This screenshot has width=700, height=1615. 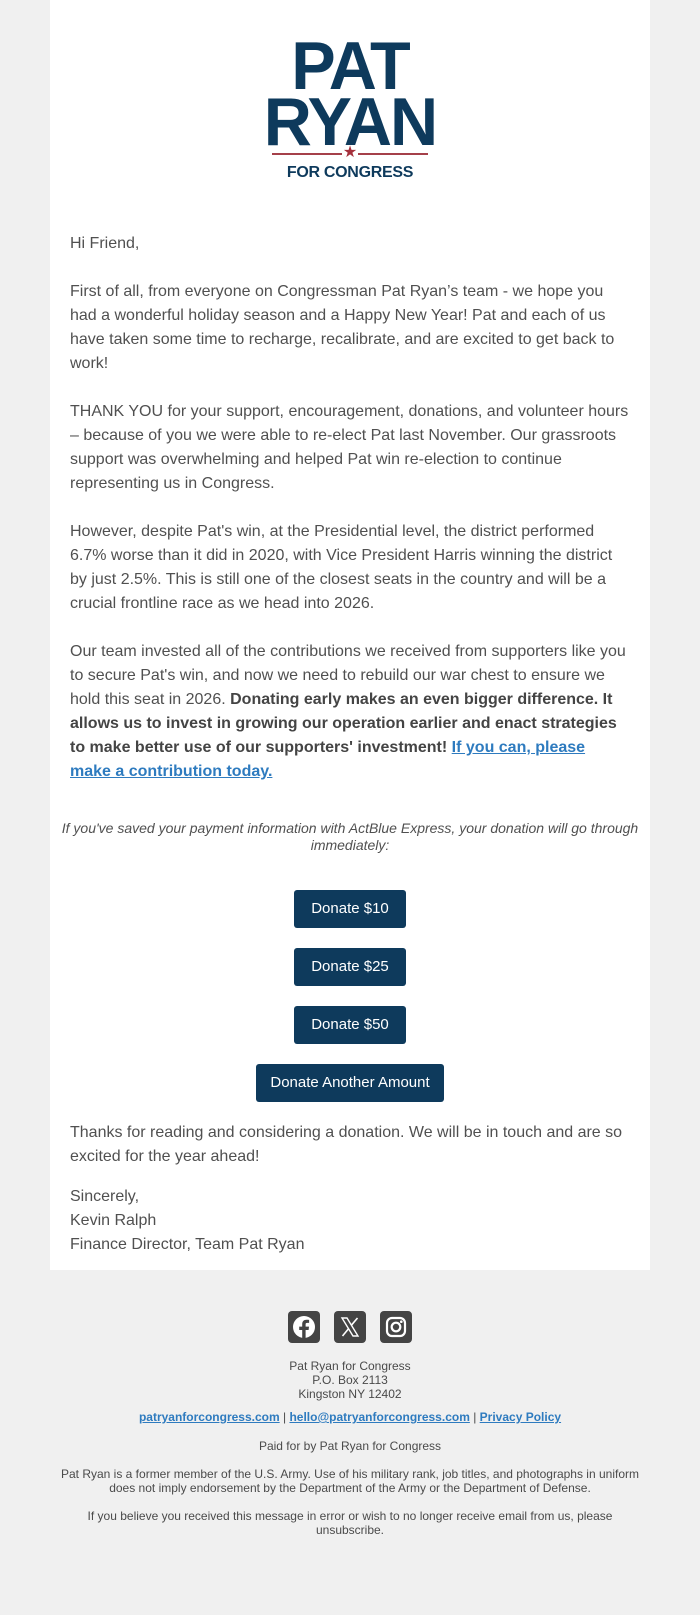 I want to click on signer-title: Finance Director, Team Pat Ryan, so click(x=187, y=1244).